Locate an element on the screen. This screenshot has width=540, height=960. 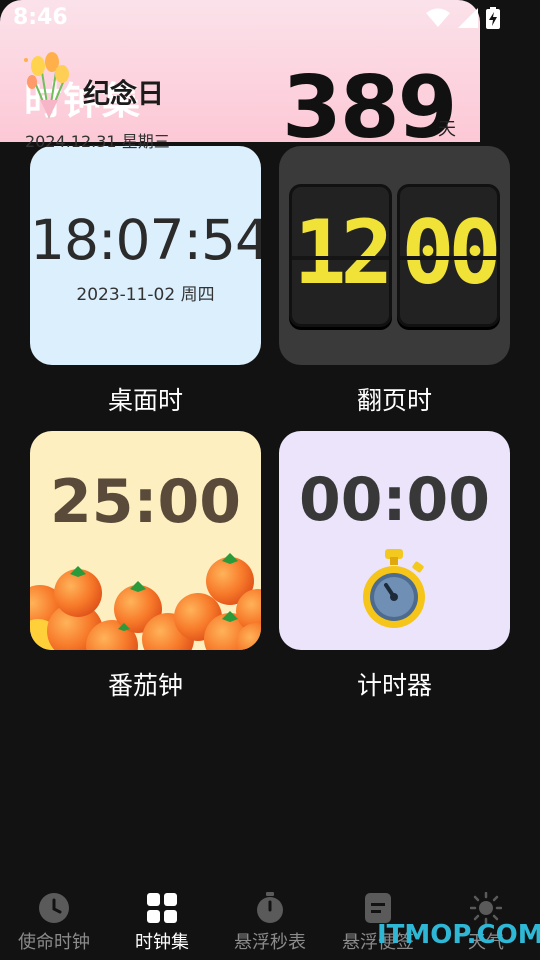
desk-clock-card: 18:07:54 2023-11-02 周四 is located at coordinates (145, 255).